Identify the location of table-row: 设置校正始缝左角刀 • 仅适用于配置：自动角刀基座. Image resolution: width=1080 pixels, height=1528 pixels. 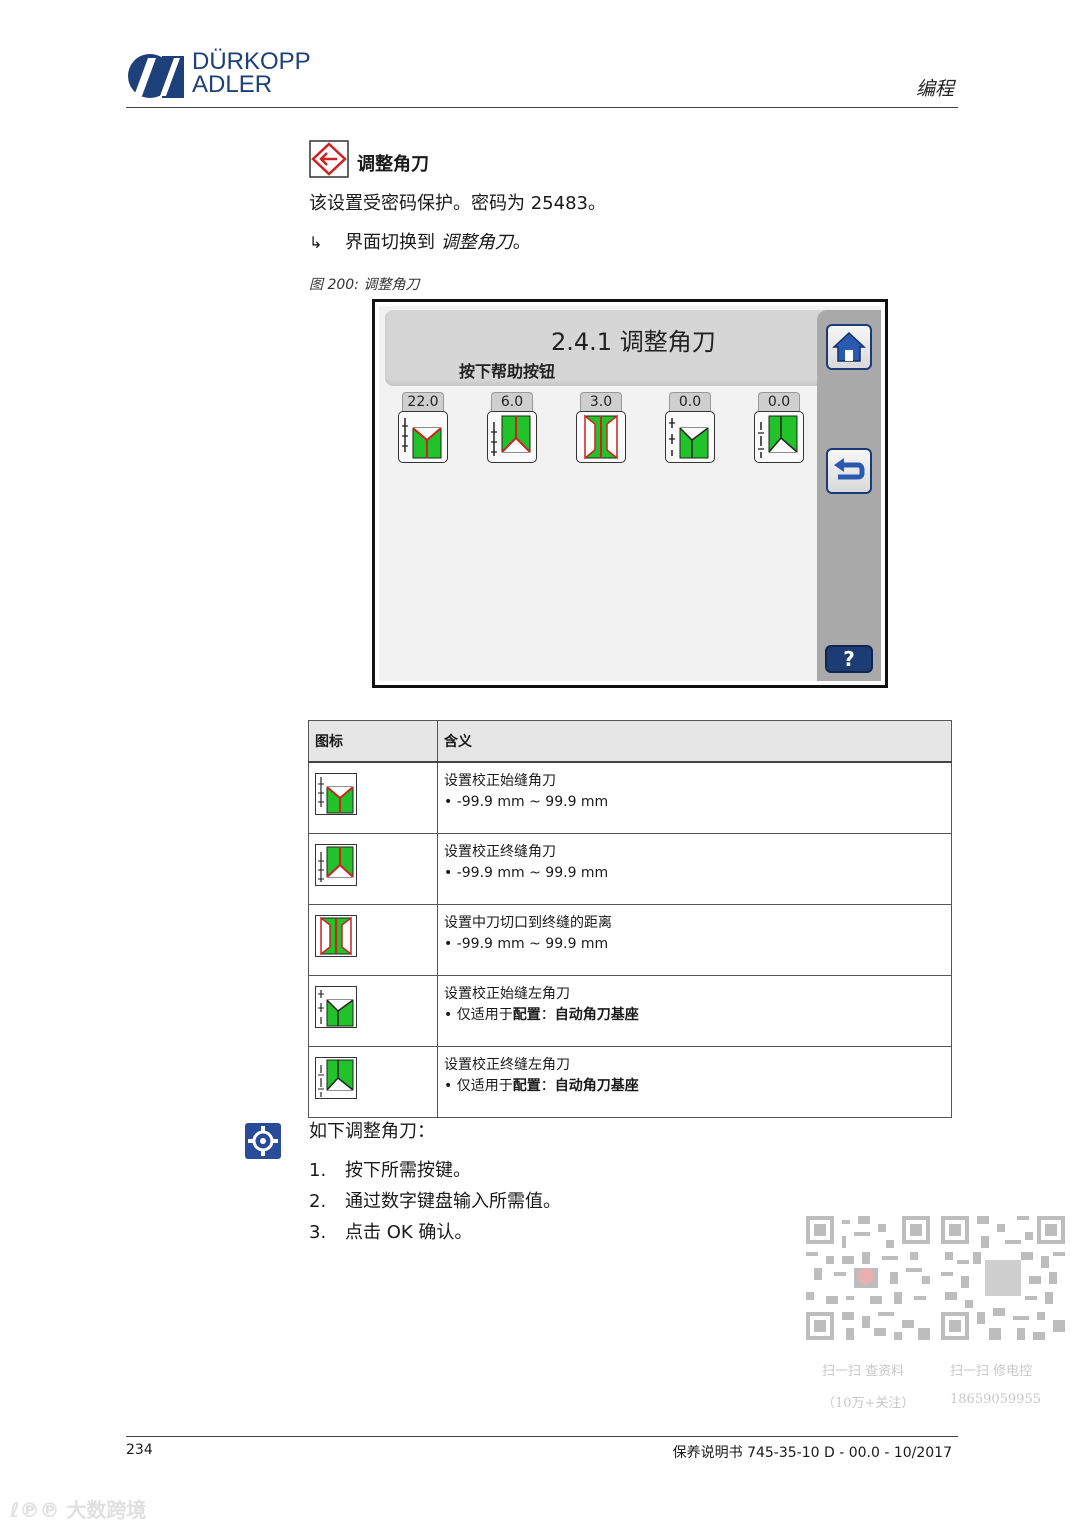
(630, 1011).